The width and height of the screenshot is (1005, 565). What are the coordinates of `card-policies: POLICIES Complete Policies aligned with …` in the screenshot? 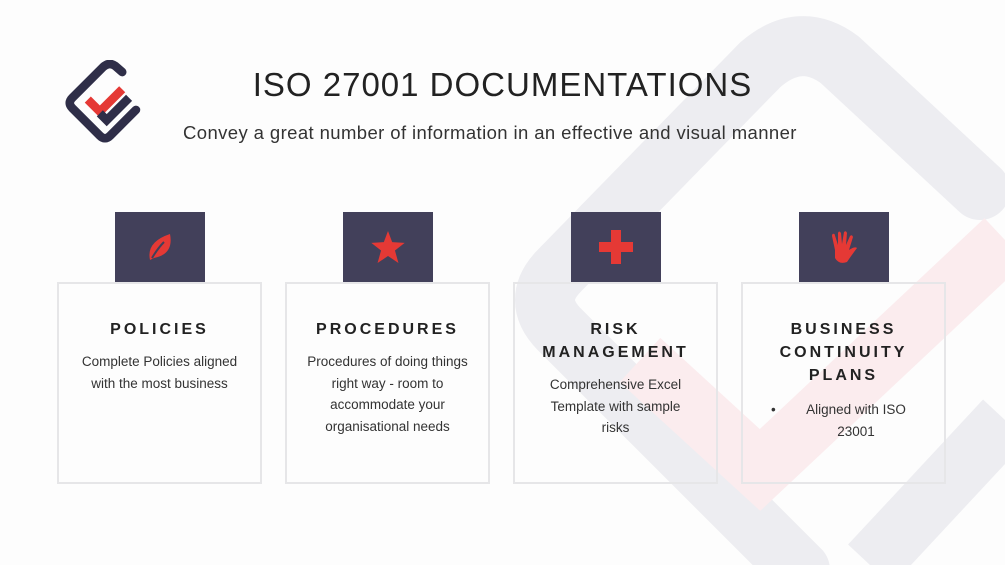 It's located at (159, 383).